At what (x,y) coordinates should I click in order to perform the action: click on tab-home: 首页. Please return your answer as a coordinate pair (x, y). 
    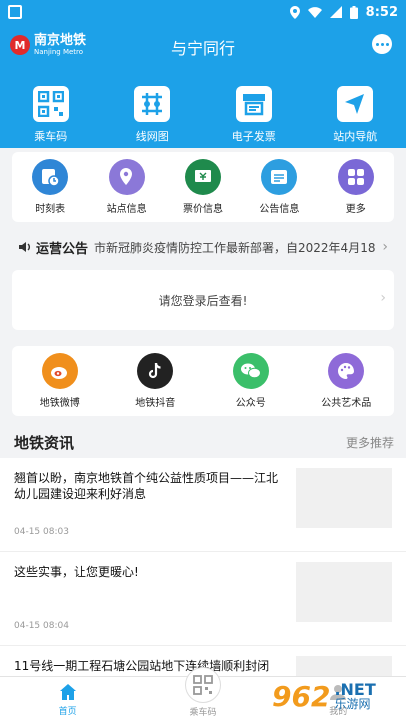
    Looking at the image, I should click on (68, 699).